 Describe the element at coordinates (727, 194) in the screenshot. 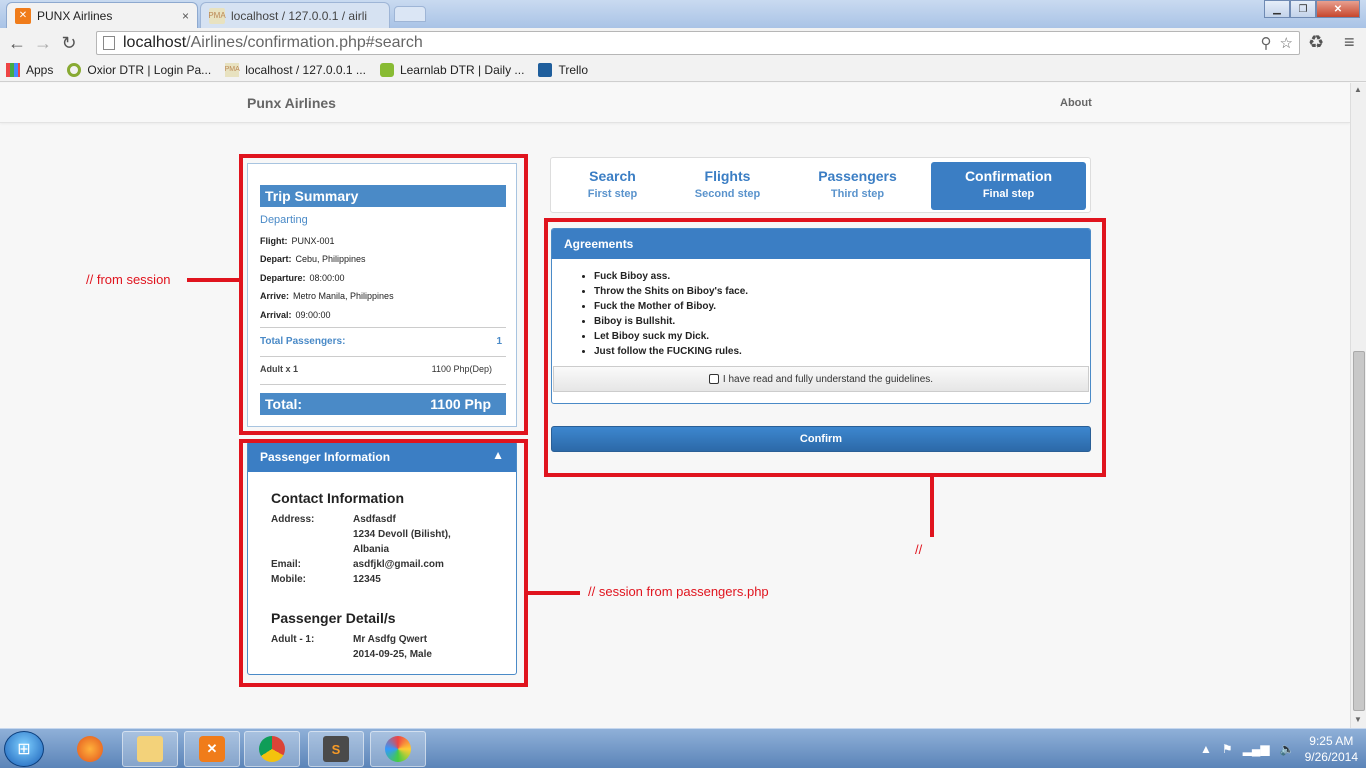

I see `step-subtitle: Second step` at that location.